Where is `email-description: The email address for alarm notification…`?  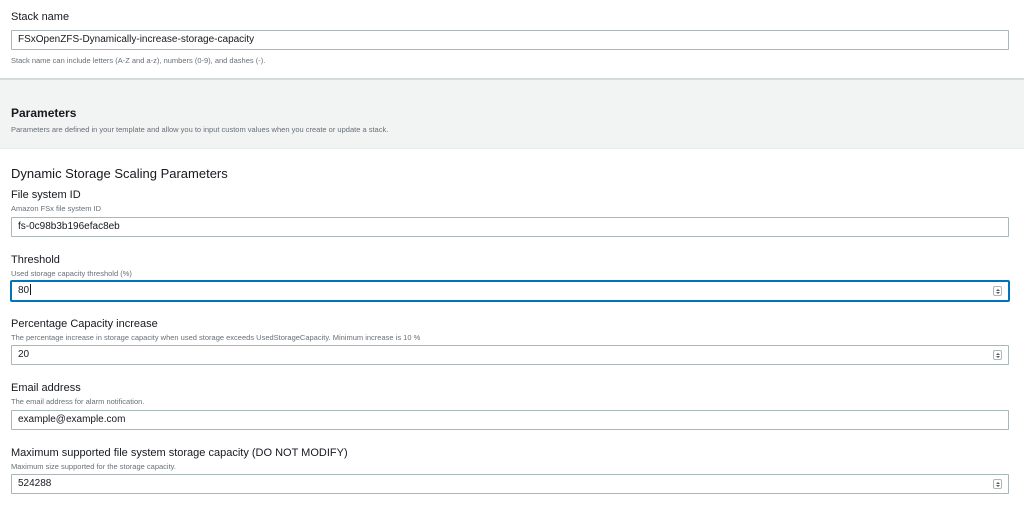
email-description: The email address for alarm notification… is located at coordinates (78, 401).